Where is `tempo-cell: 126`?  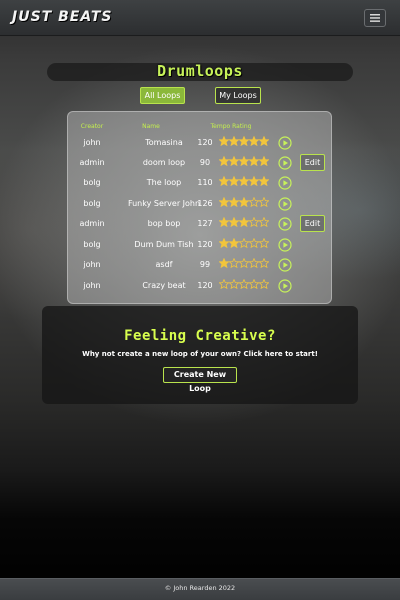 tempo-cell: 126 is located at coordinates (205, 203).